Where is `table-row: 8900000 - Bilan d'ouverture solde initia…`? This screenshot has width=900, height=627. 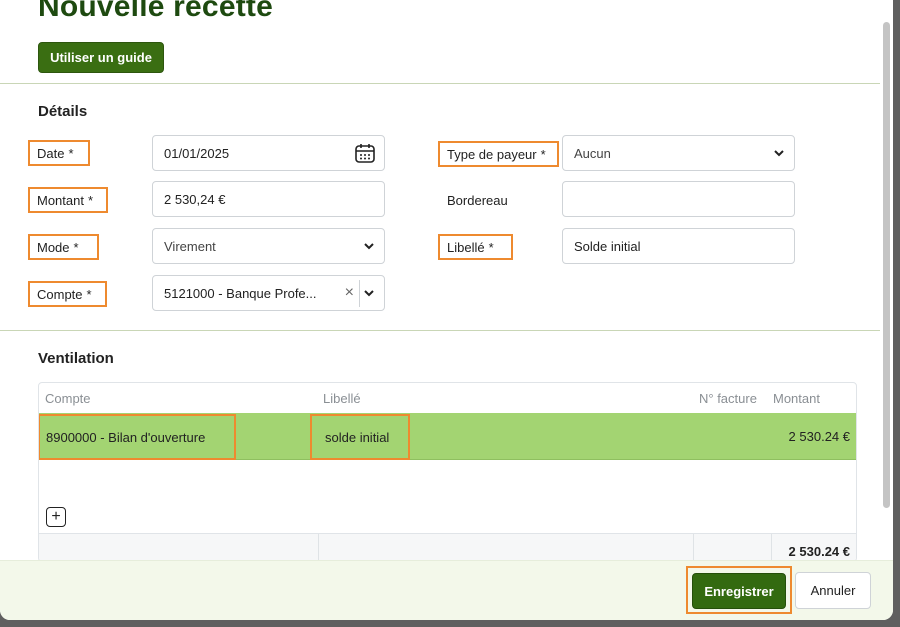 table-row: 8900000 - Bilan d'ouverture solde initia… is located at coordinates (447, 436).